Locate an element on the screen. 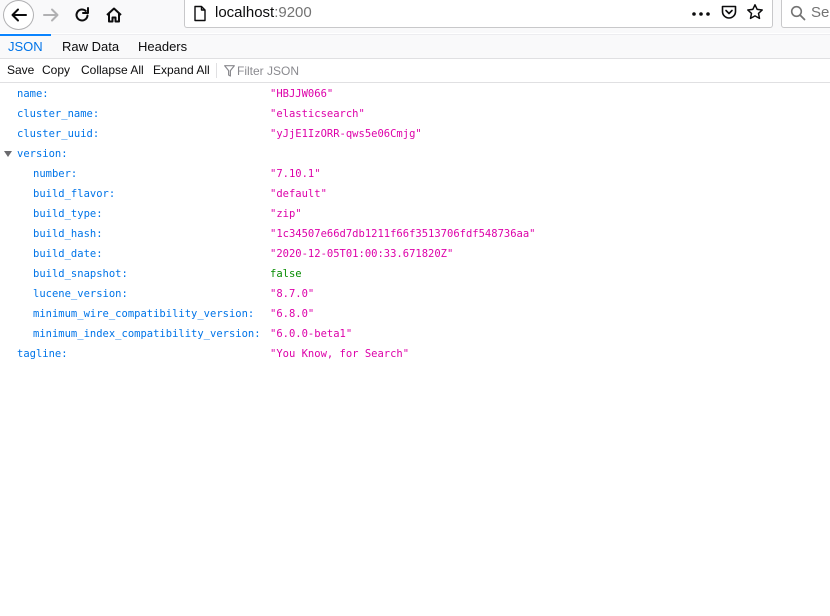  json-value: "HBJJW066" is located at coordinates (302, 94).